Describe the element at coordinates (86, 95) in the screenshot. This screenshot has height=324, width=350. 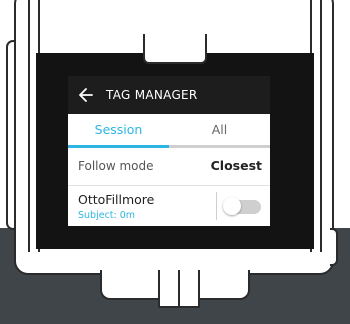
I see `arrow-left-icon` at that location.